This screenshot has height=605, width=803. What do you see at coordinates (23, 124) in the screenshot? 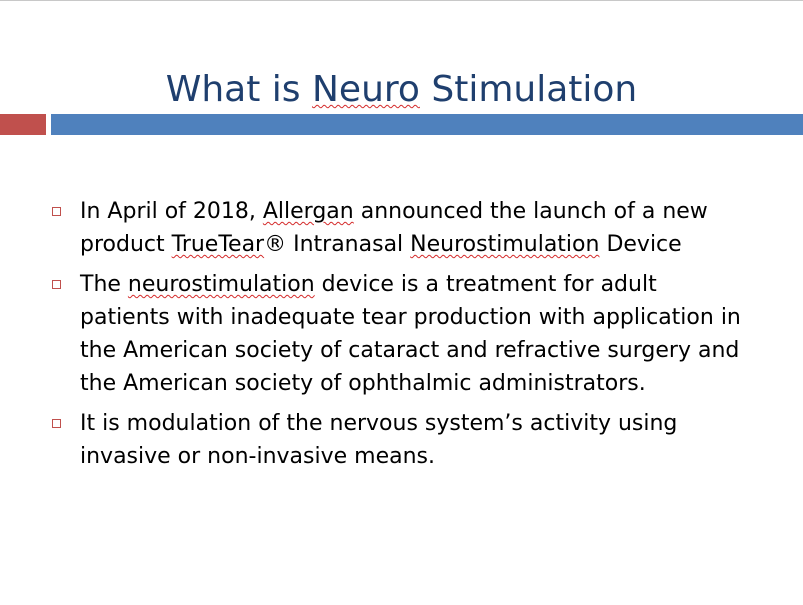
I see `title-accent-bar-red` at bounding box center [23, 124].